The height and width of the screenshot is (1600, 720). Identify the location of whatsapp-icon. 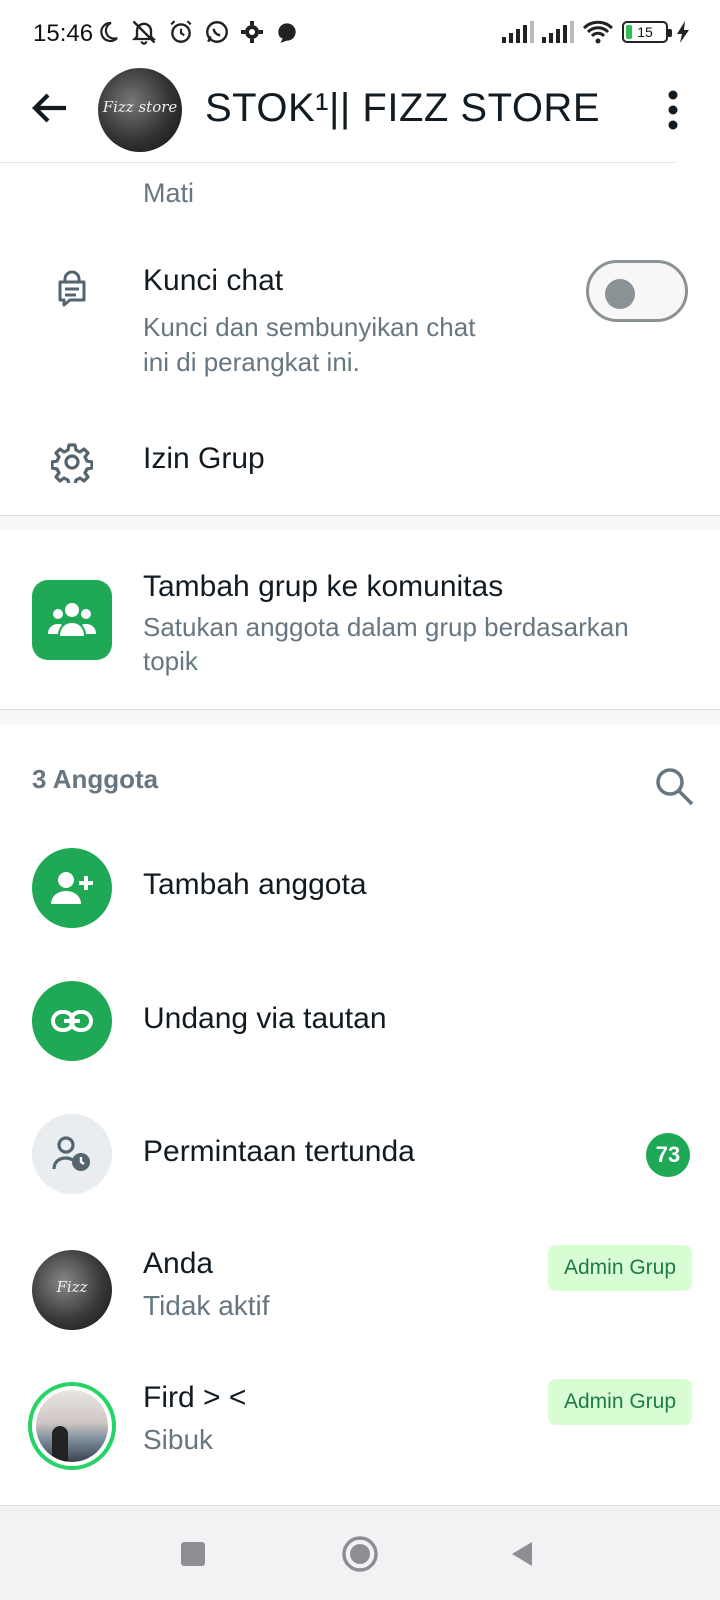
(217, 32).